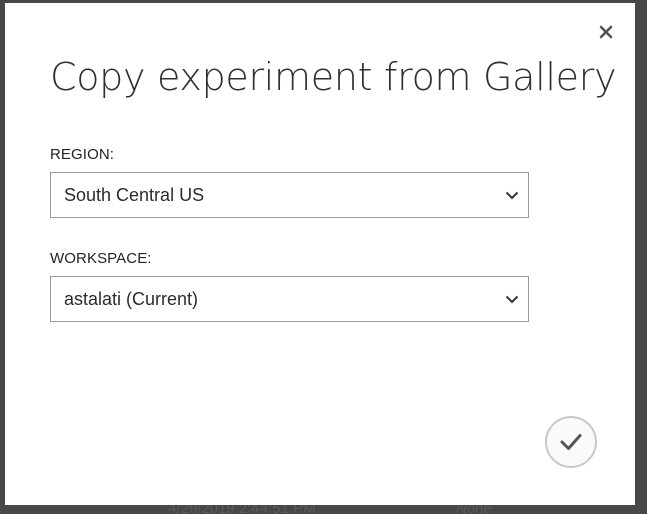 The height and width of the screenshot is (514, 647). Describe the element at coordinates (131, 298) in the screenshot. I see `workspace-select-value: astalati (Current)` at that location.